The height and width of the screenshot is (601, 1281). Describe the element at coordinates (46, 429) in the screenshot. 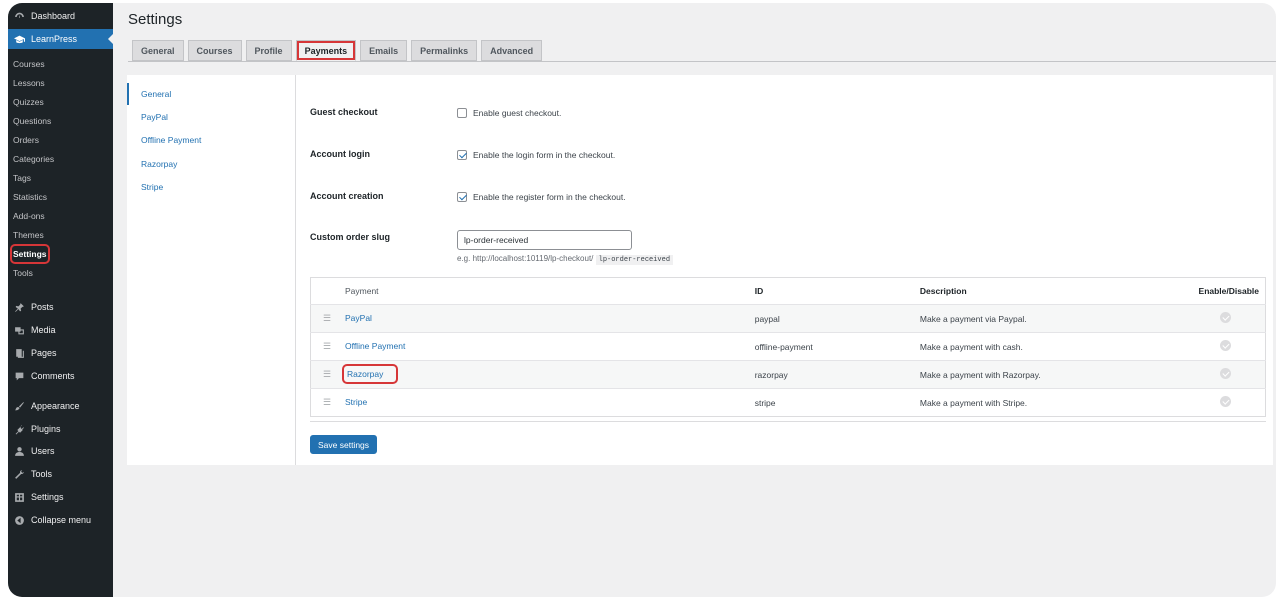

I see `menu-plugins-label: Plugins` at that location.